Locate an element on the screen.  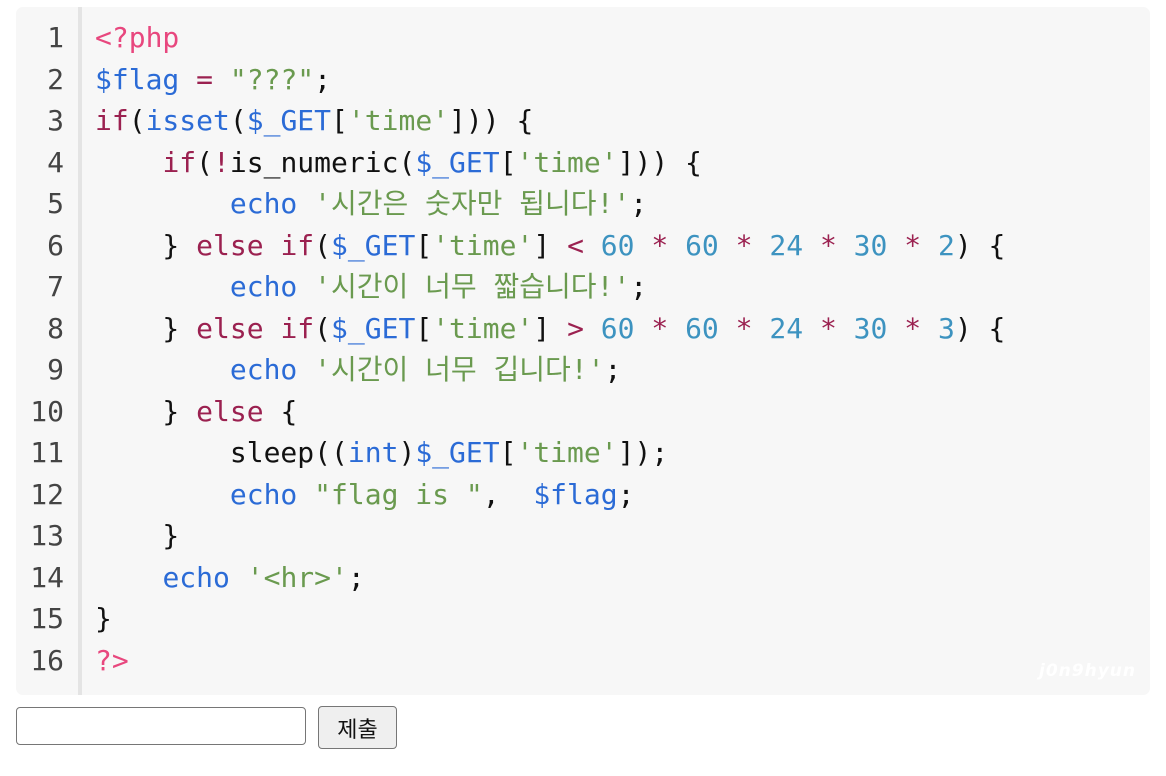
time-input is located at coordinates (161, 726).